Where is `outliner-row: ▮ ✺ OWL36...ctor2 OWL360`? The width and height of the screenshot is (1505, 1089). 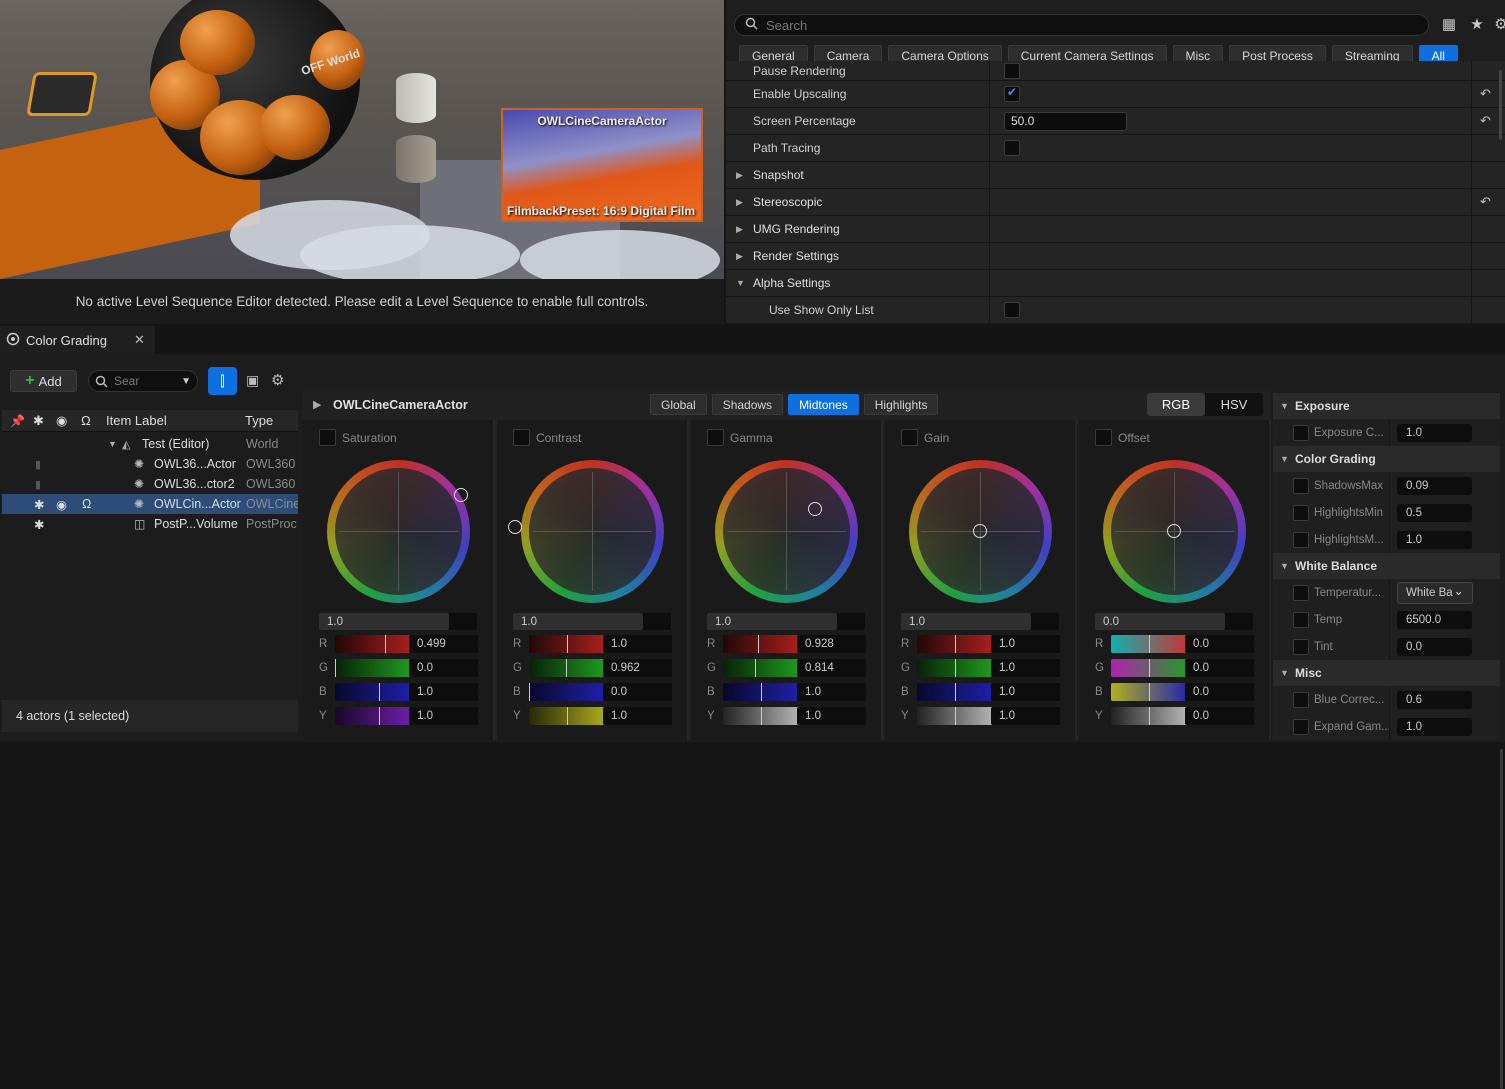
outliner-row: ▮ ✺ OWL36...ctor2 OWL360 is located at coordinates (150, 484).